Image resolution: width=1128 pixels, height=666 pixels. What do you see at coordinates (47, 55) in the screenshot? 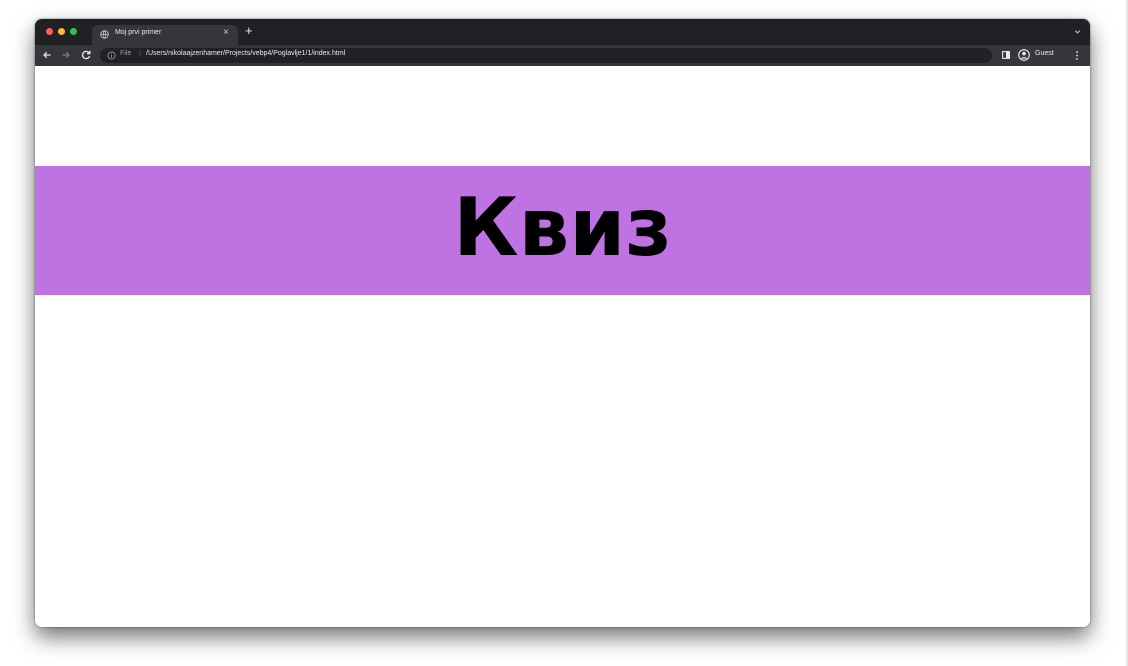
I see `back-arrow-icon` at bounding box center [47, 55].